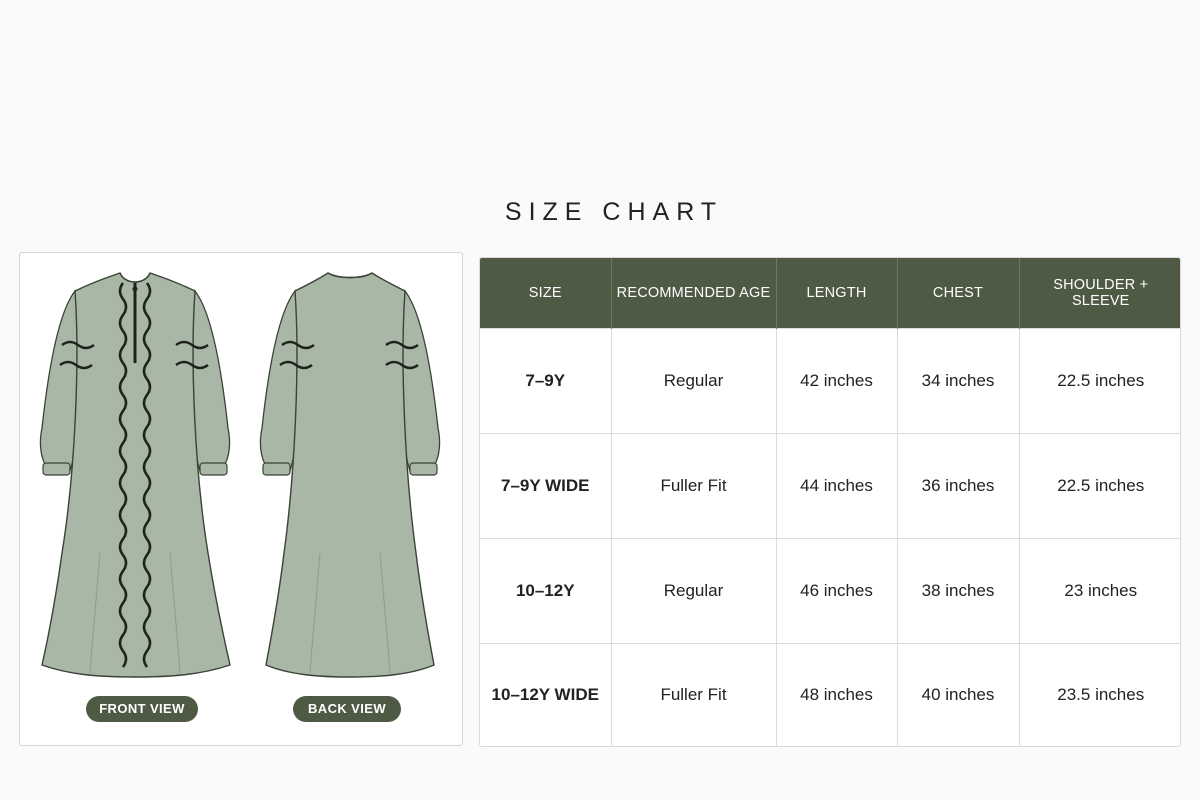 This screenshot has width=1200, height=800. I want to click on back-view-dress, so click(350, 475).